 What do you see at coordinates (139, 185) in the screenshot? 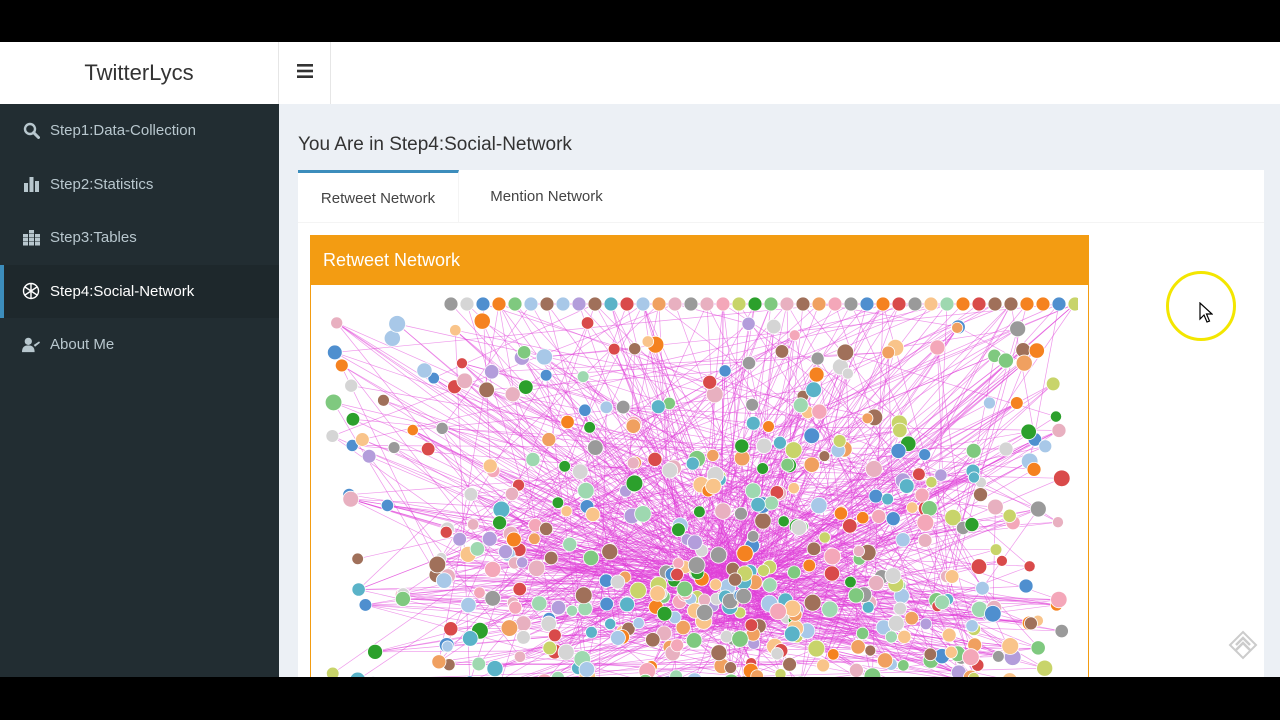
I see `sidebar-item-statistics: Step2:Statistics` at bounding box center [139, 185].